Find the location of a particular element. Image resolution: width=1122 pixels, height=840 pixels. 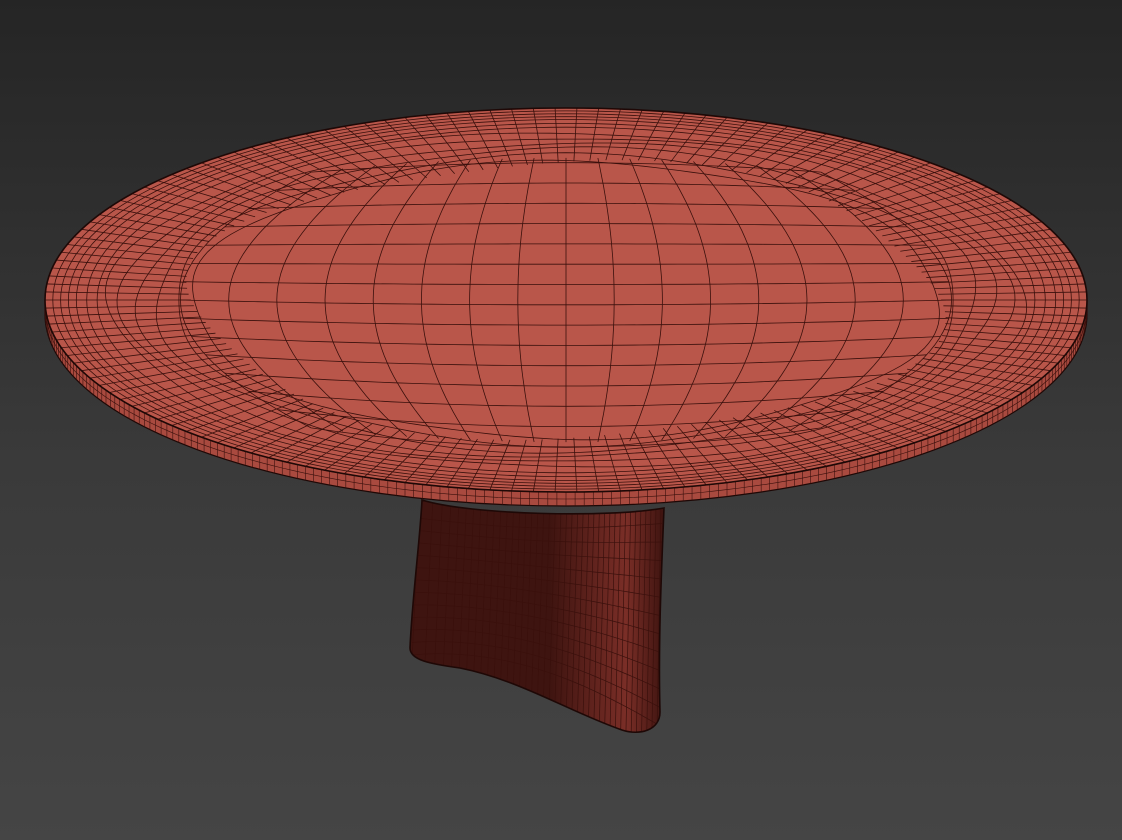

table-base is located at coordinates (537, 616).